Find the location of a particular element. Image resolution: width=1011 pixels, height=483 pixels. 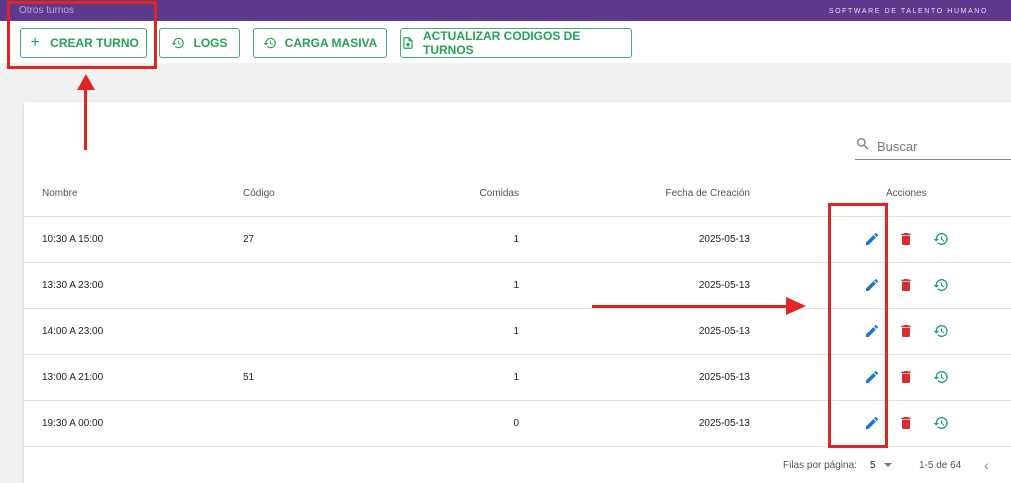

rows-per-page-select: 5 is located at coordinates (884, 465).